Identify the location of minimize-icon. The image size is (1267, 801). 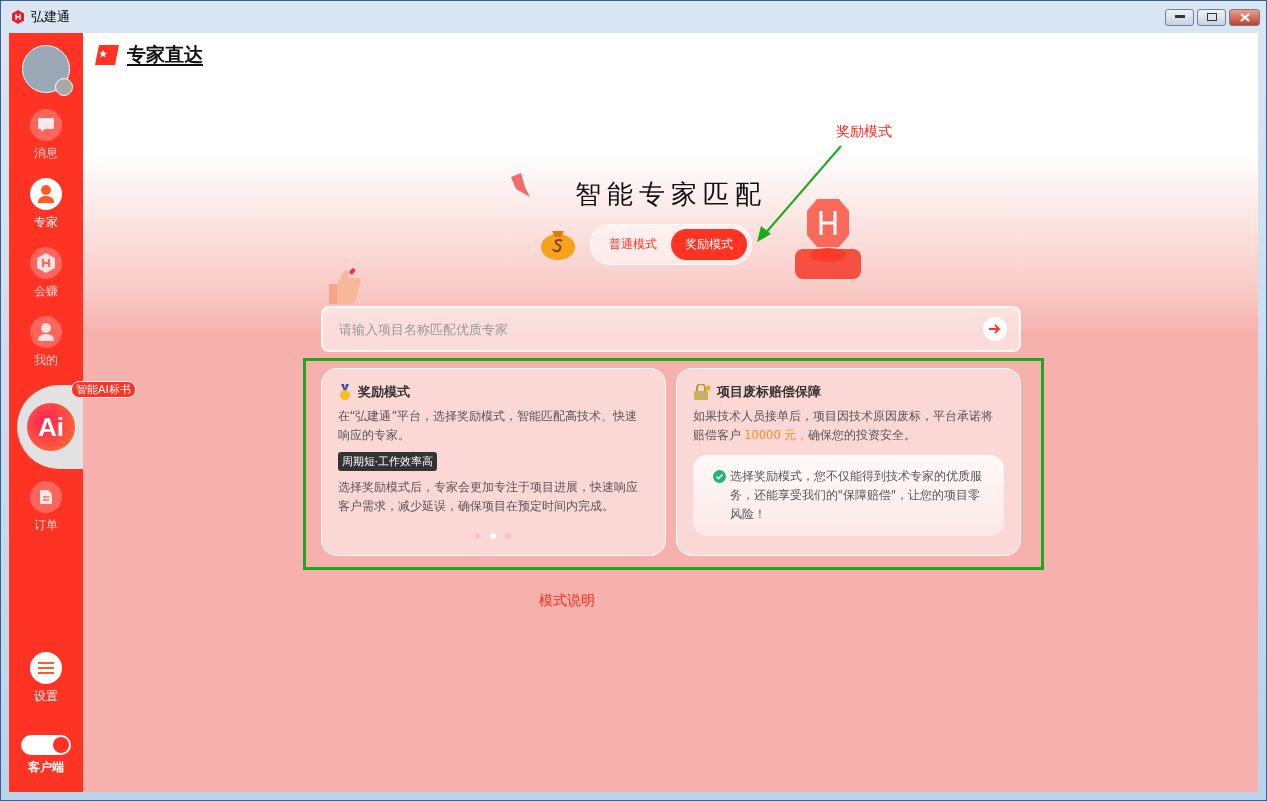
(1179, 17).